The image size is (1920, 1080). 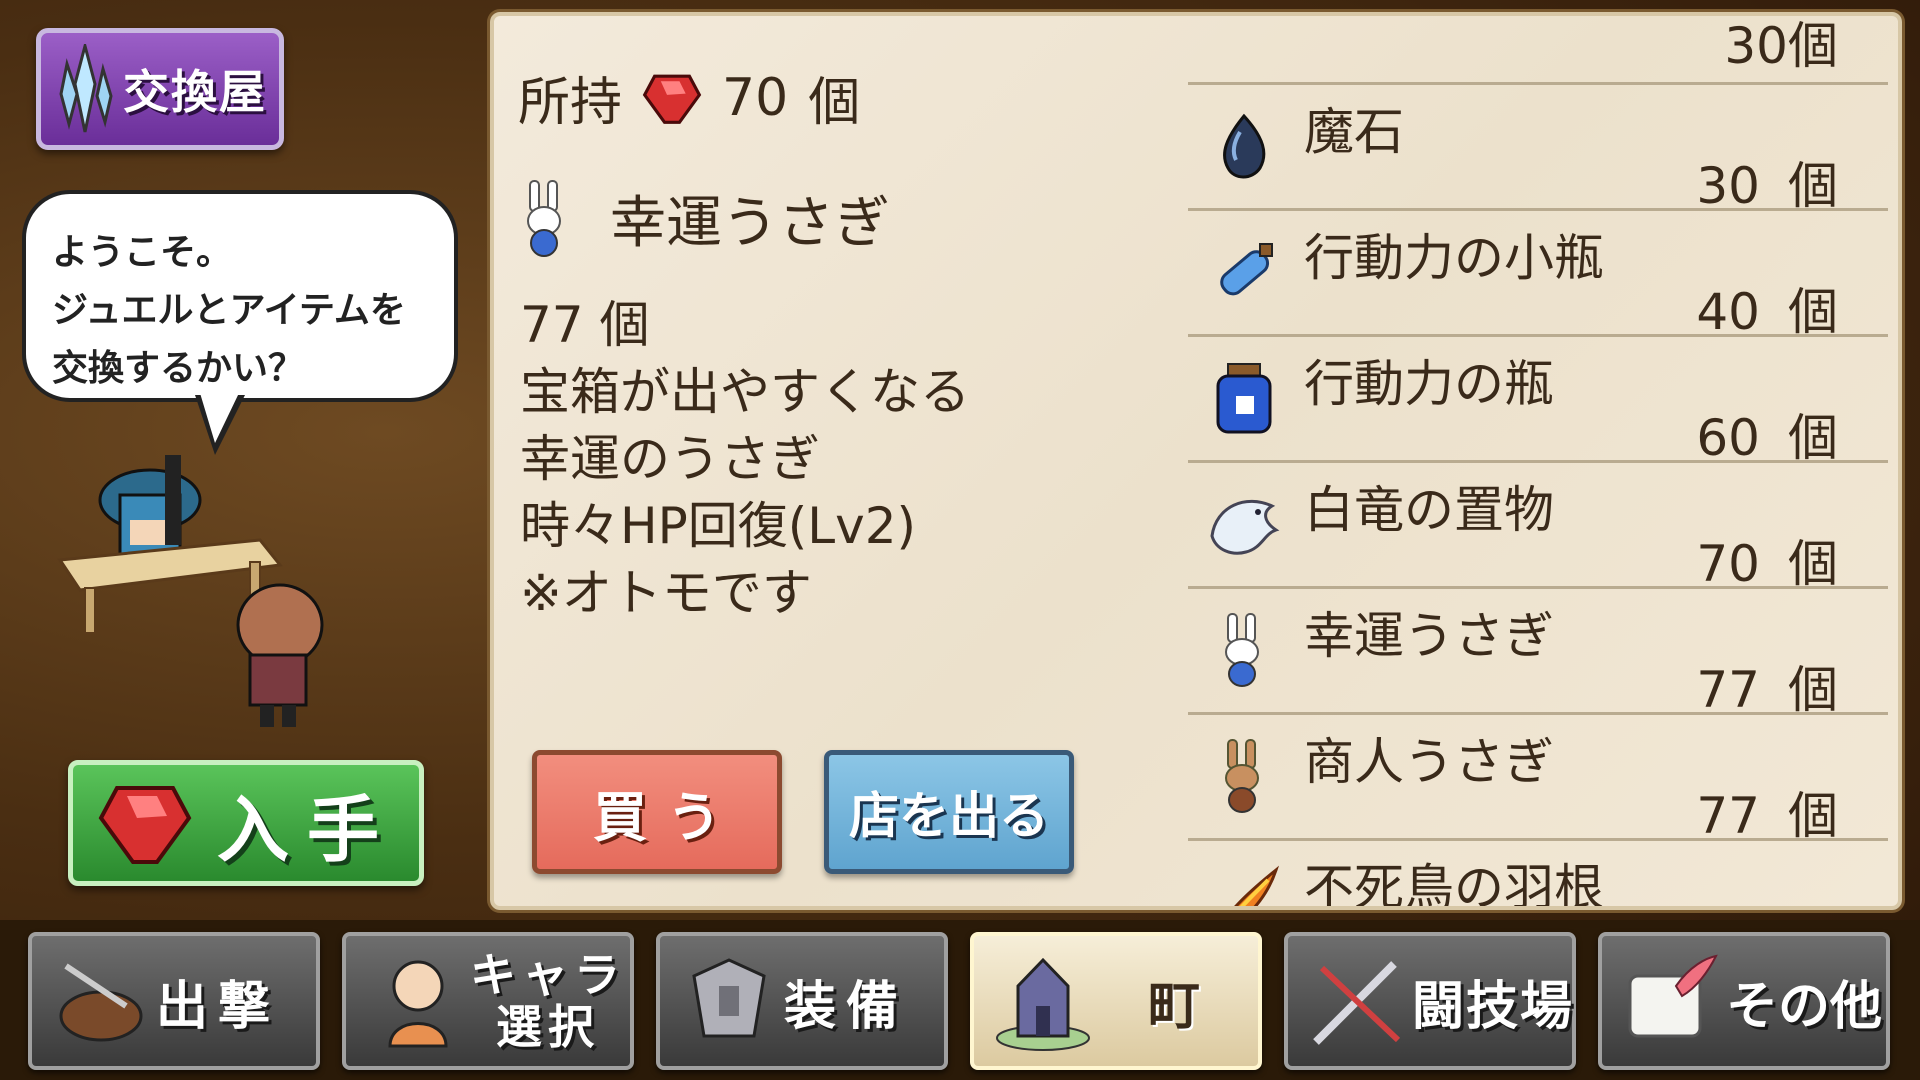 What do you see at coordinates (548, 1001) in the screenshot?
I see `nav-label: キャラ 選択` at bounding box center [548, 1001].